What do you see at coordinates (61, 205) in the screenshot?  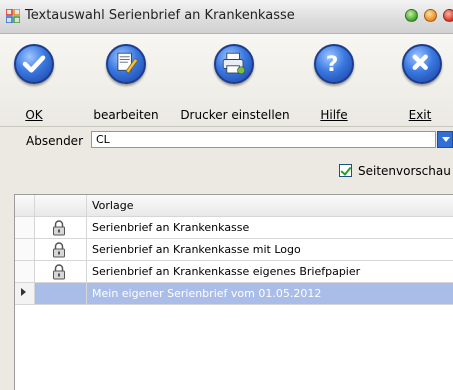 I see `header-lock-cell` at bounding box center [61, 205].